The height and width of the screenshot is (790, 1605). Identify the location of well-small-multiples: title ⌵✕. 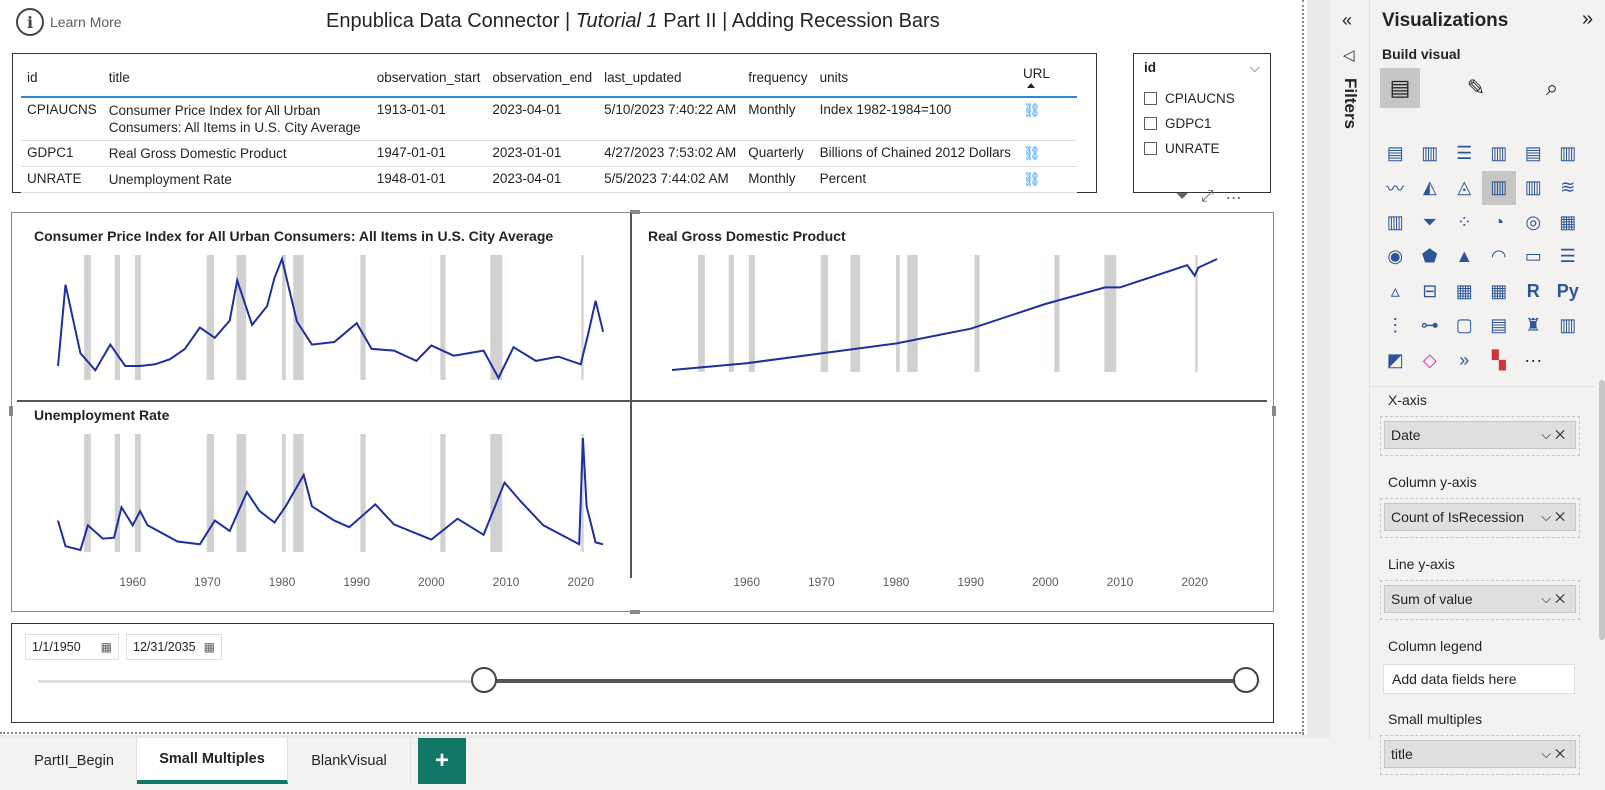
(1480, 755).